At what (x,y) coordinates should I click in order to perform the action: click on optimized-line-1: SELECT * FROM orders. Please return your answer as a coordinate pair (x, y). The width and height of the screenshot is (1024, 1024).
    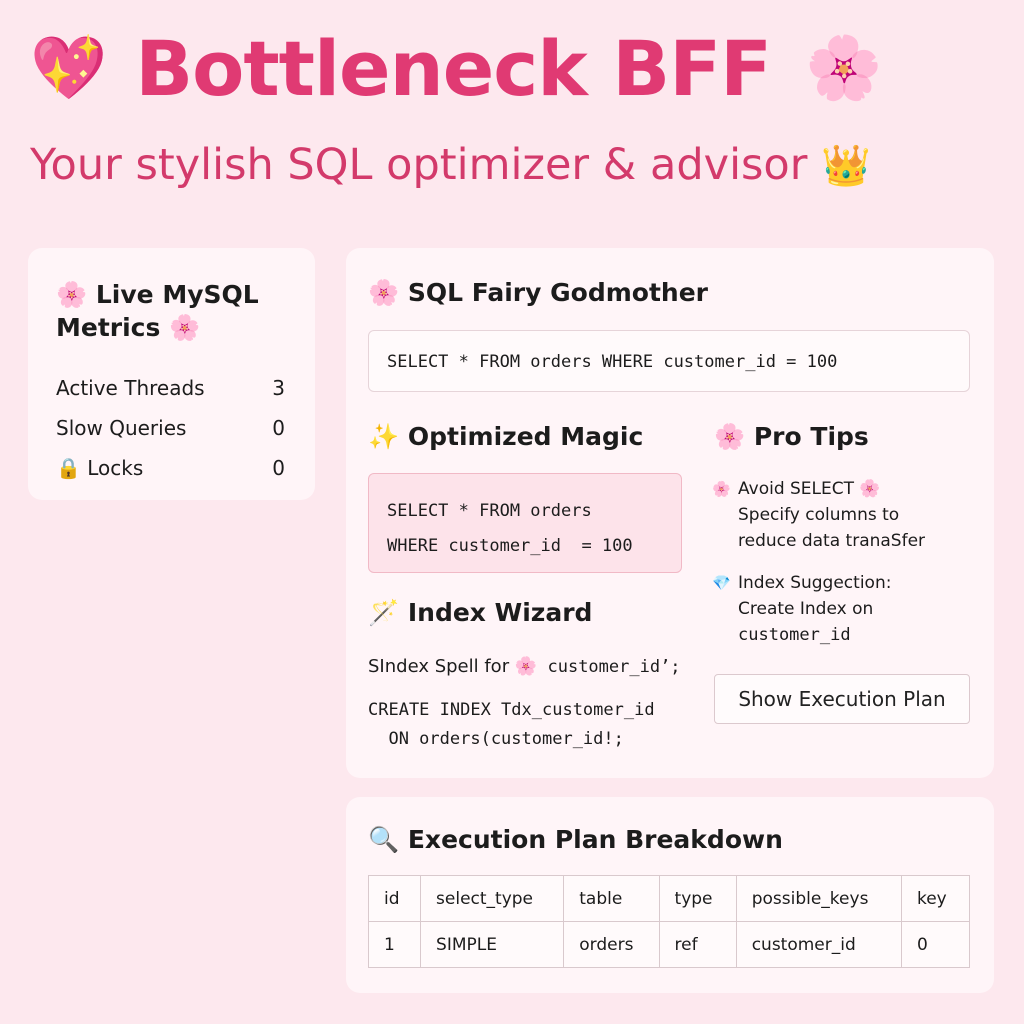
    Looking at the image, I should click on (489, 511).